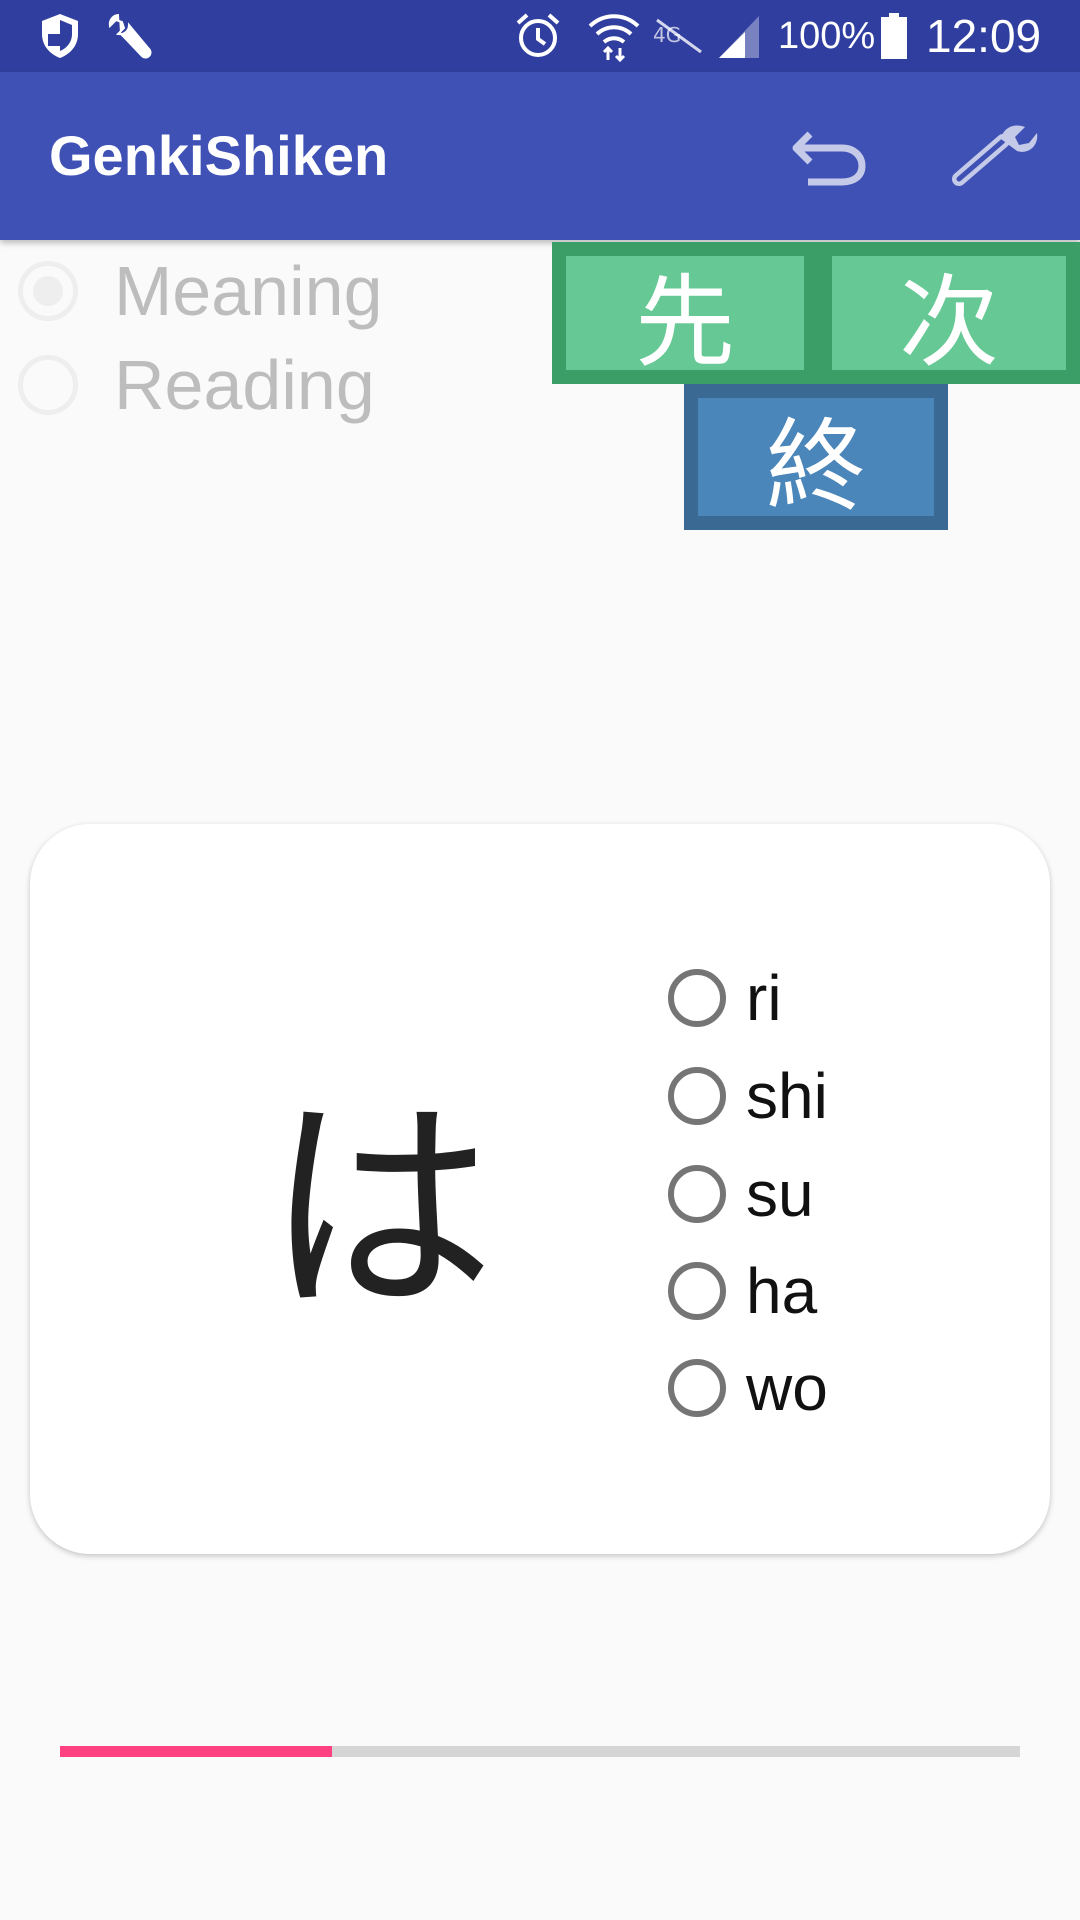  I want to click on progress-bar, so click(540, 1751).